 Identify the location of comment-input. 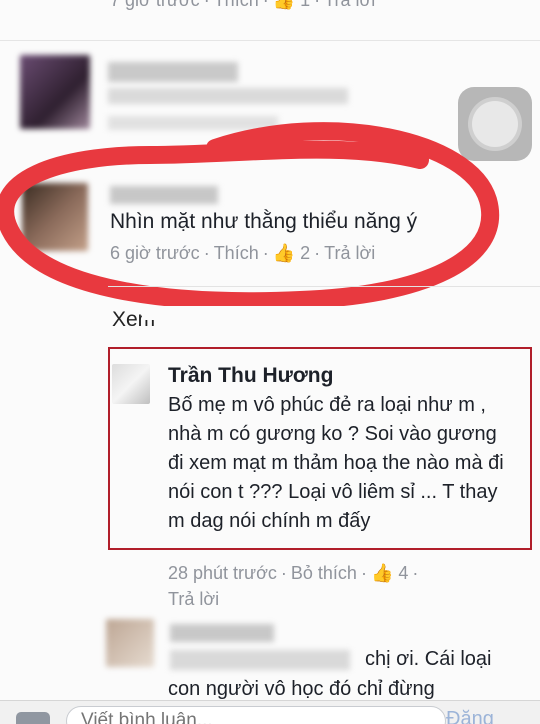
(256, 715).